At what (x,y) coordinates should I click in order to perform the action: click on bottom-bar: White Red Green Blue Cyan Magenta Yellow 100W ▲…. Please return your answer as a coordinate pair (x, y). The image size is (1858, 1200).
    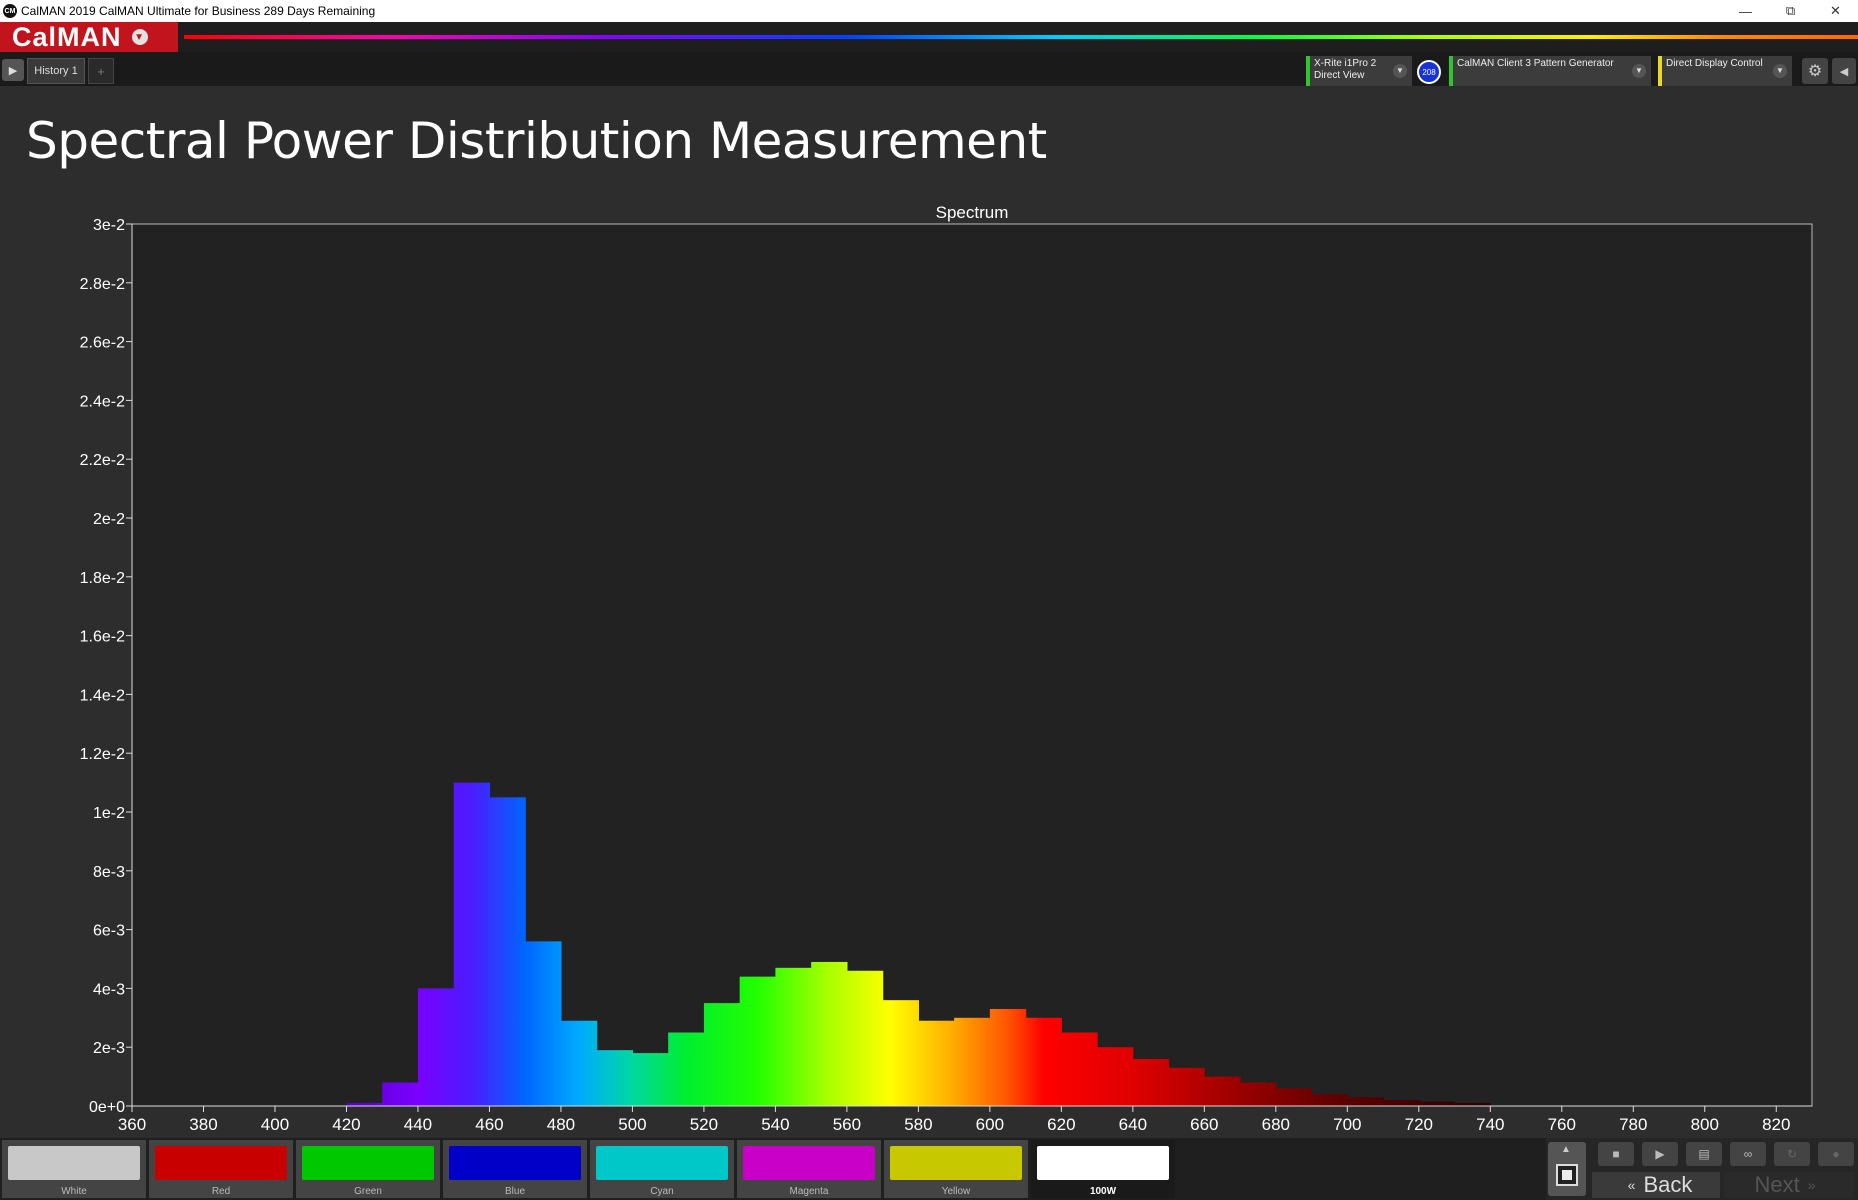
    Looking at the image, I should click on (929, 1169).